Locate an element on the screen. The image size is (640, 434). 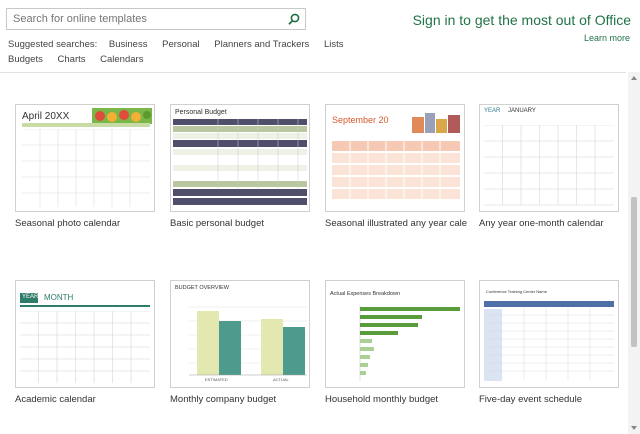
thumbnail-title: BUDGET OVERVIEW is located at coordinates (202, 288).